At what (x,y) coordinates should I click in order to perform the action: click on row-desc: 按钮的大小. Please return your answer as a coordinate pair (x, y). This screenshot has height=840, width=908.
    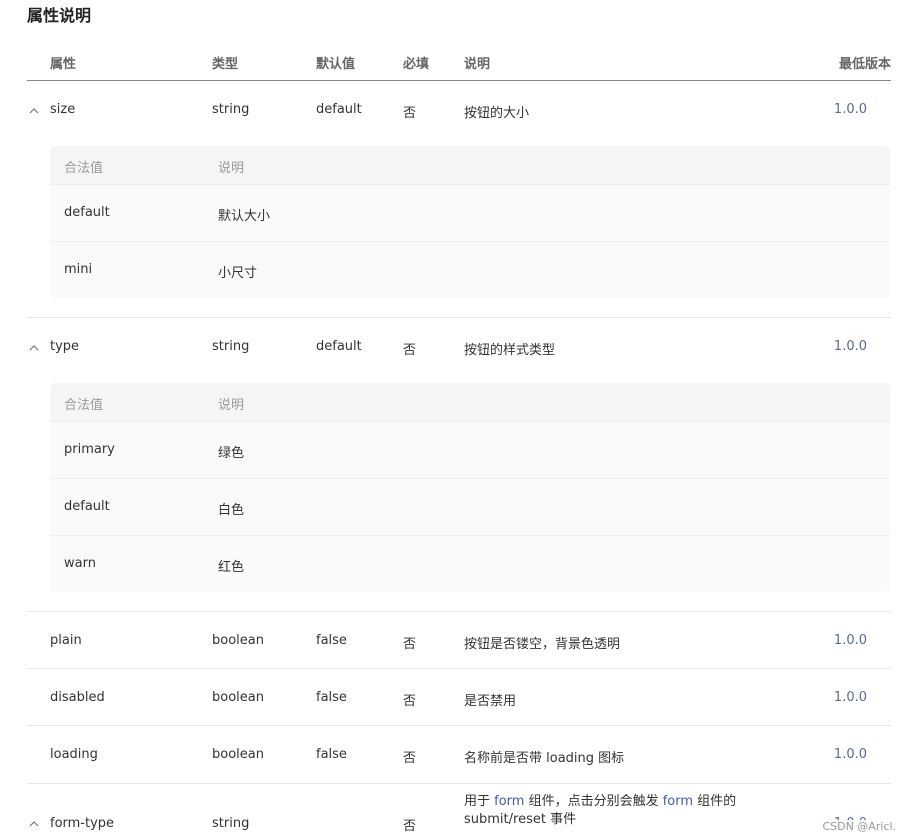
    Looking at the image, I should click on (497, 113).